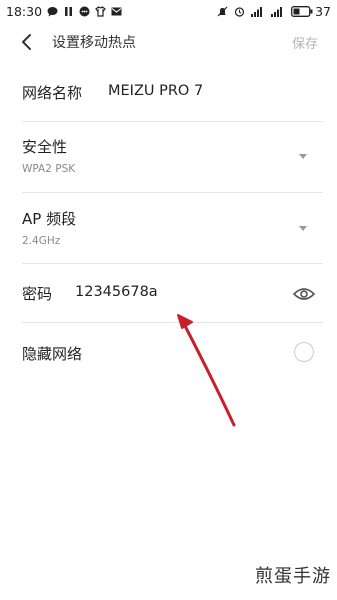 This screenshot has height=600, width=337. I want to click on network-name-label: 网络名称, so click(52, 93).